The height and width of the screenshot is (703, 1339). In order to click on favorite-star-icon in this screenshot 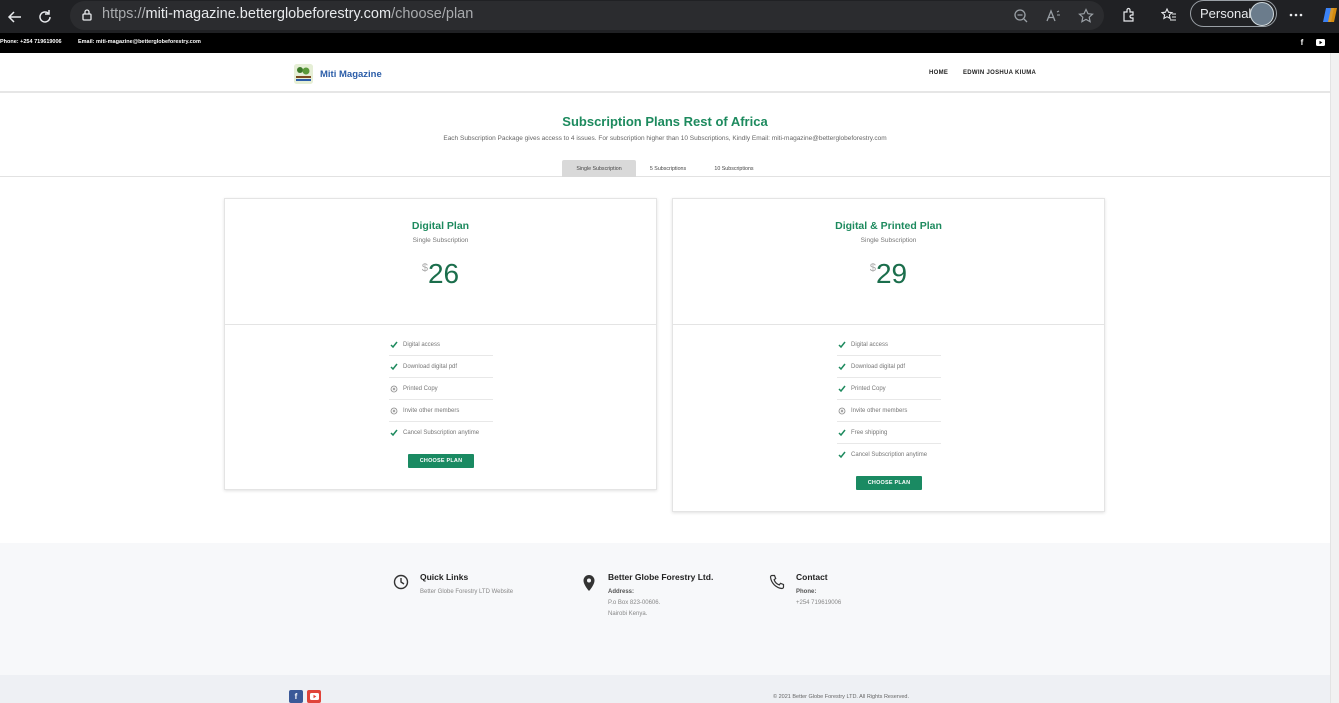, I will do `click(1086, 16)`.